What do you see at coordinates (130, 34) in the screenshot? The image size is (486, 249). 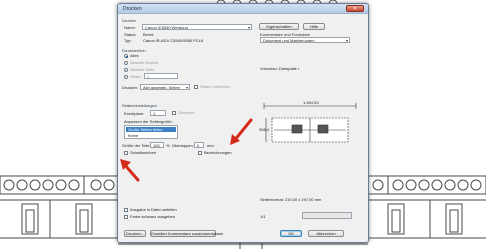 I see `status-label: Status:` at bounding box center [130, 34].